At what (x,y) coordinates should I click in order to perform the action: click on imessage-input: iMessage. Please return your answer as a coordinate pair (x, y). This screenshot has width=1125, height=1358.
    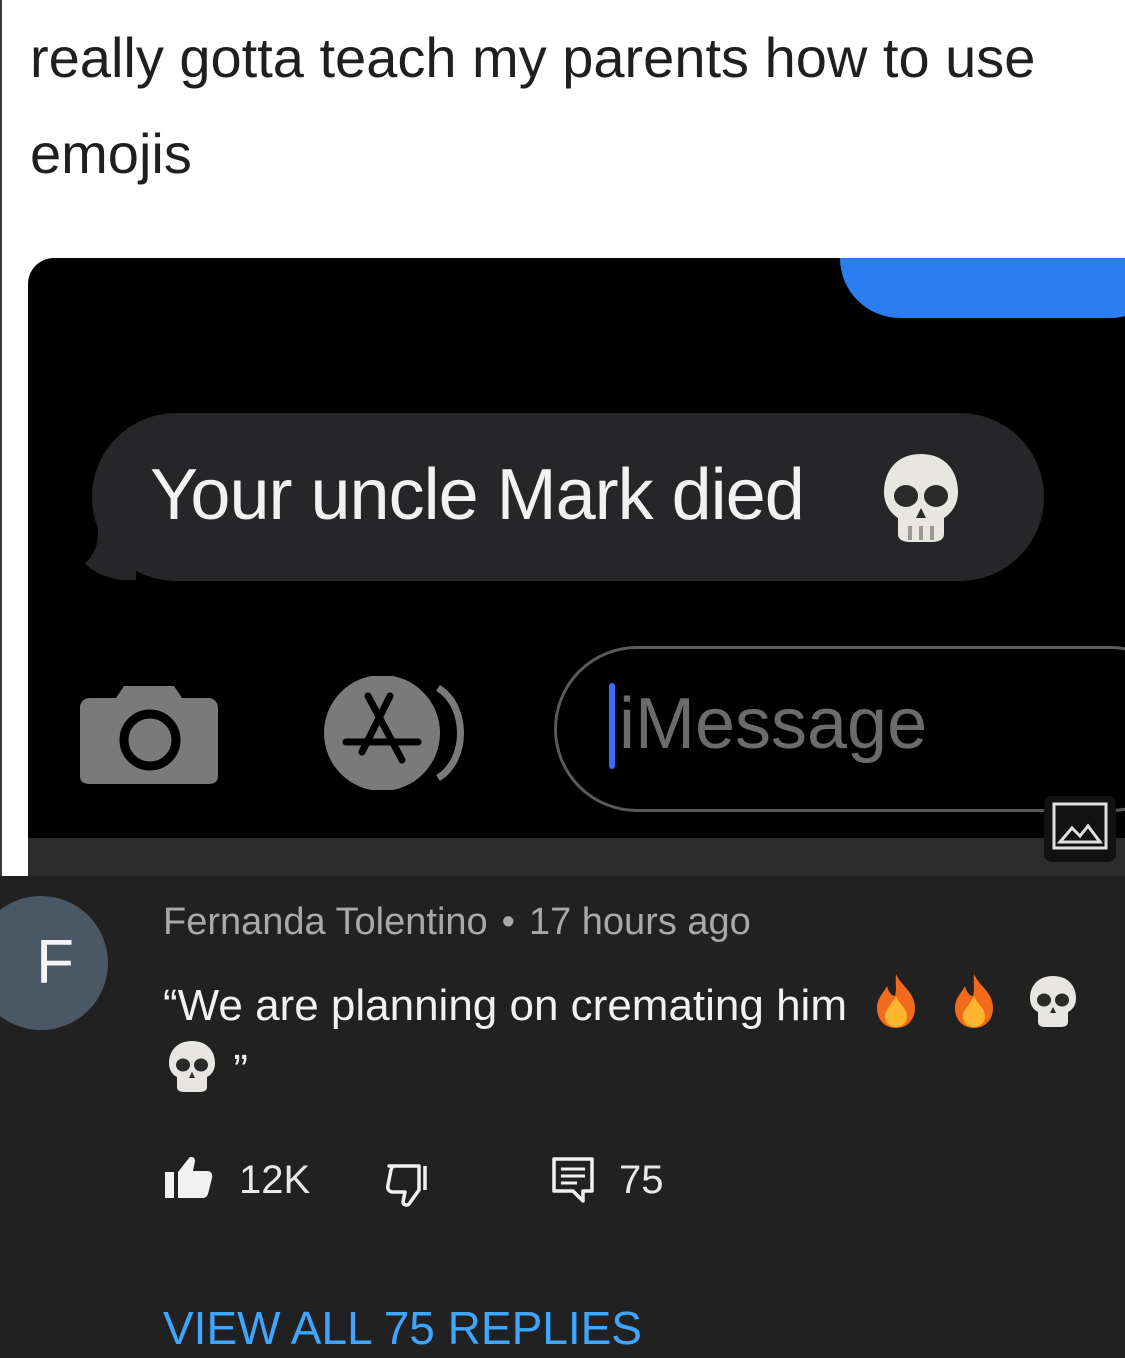
    Looking at the image, I should click on (839, 729).